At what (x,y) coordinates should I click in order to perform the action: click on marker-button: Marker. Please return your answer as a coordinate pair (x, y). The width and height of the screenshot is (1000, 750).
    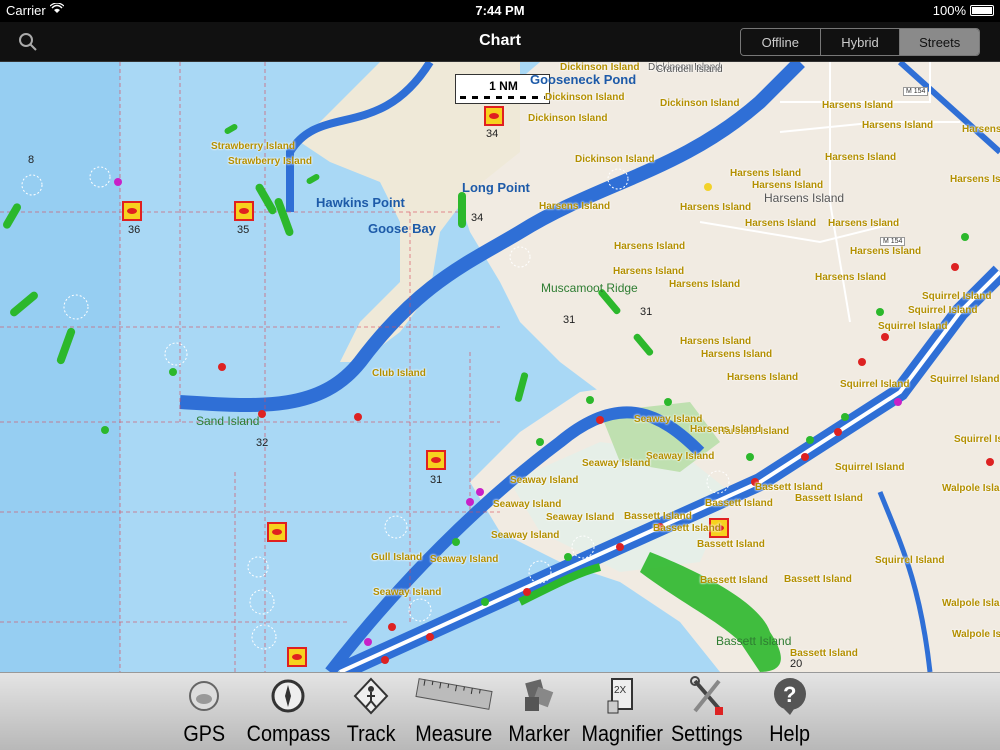
    Looking at the image, I should click on (539, 711).